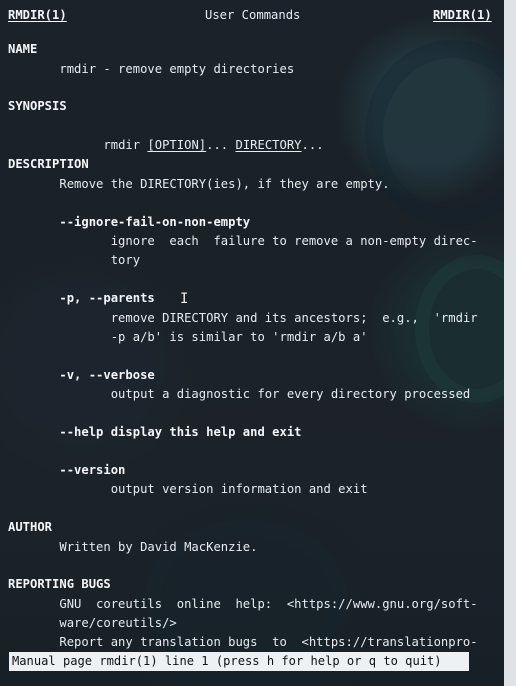 This screenshot has height=686, width=516. Describe the element at coordinates (59, 584) in the screenshot. I see `reporting-bugs-heading: REPORTING BUGS` at that location.